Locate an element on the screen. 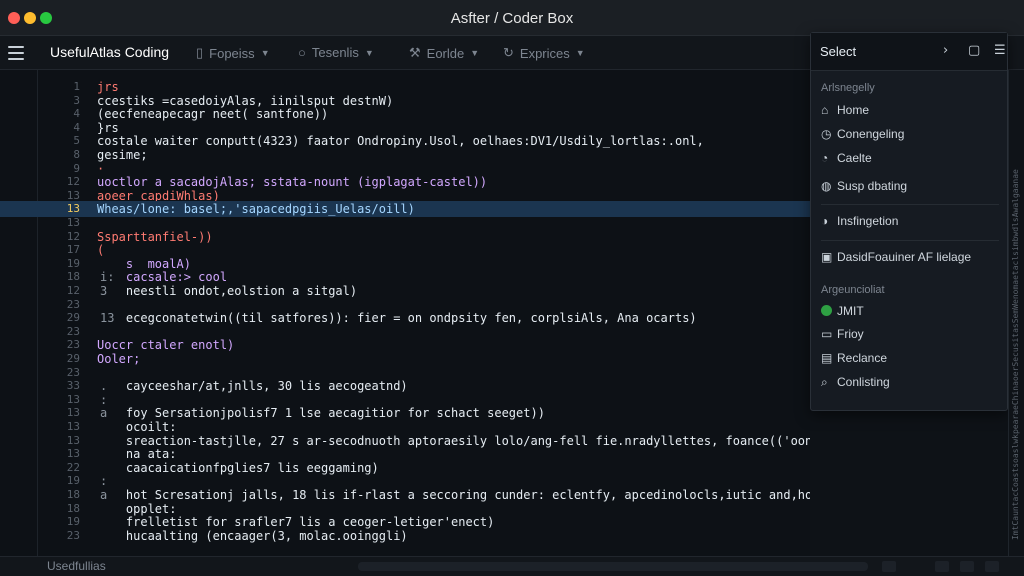 The height and width of the screenshot is (576, 1024). panel-item-caelte: ◔ Caelte is located at coordinates (910, 158).